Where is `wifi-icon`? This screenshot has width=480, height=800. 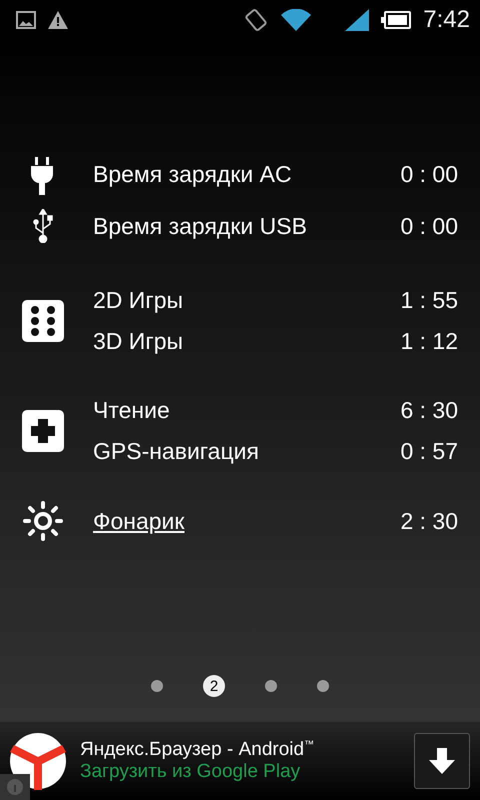
wifi-icon is located at coordinates (296, 20).